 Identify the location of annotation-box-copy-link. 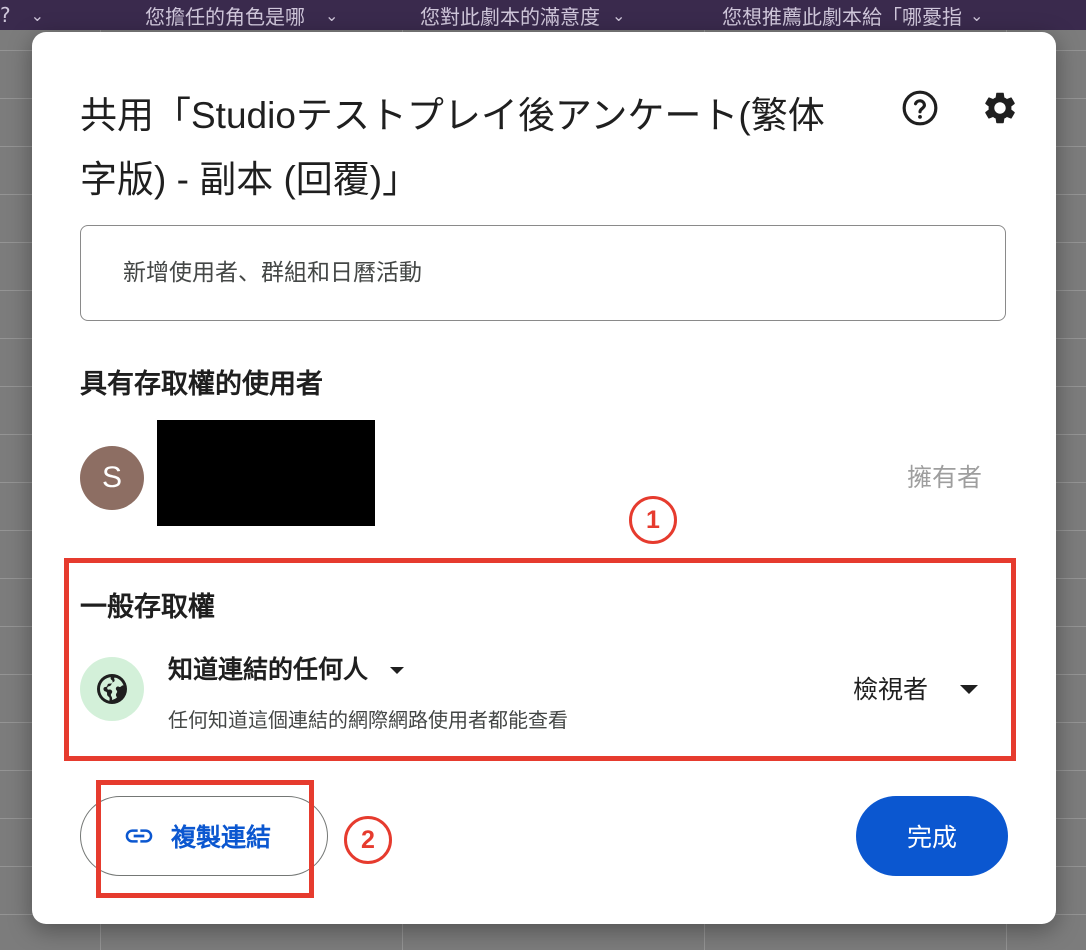
(205, 839).